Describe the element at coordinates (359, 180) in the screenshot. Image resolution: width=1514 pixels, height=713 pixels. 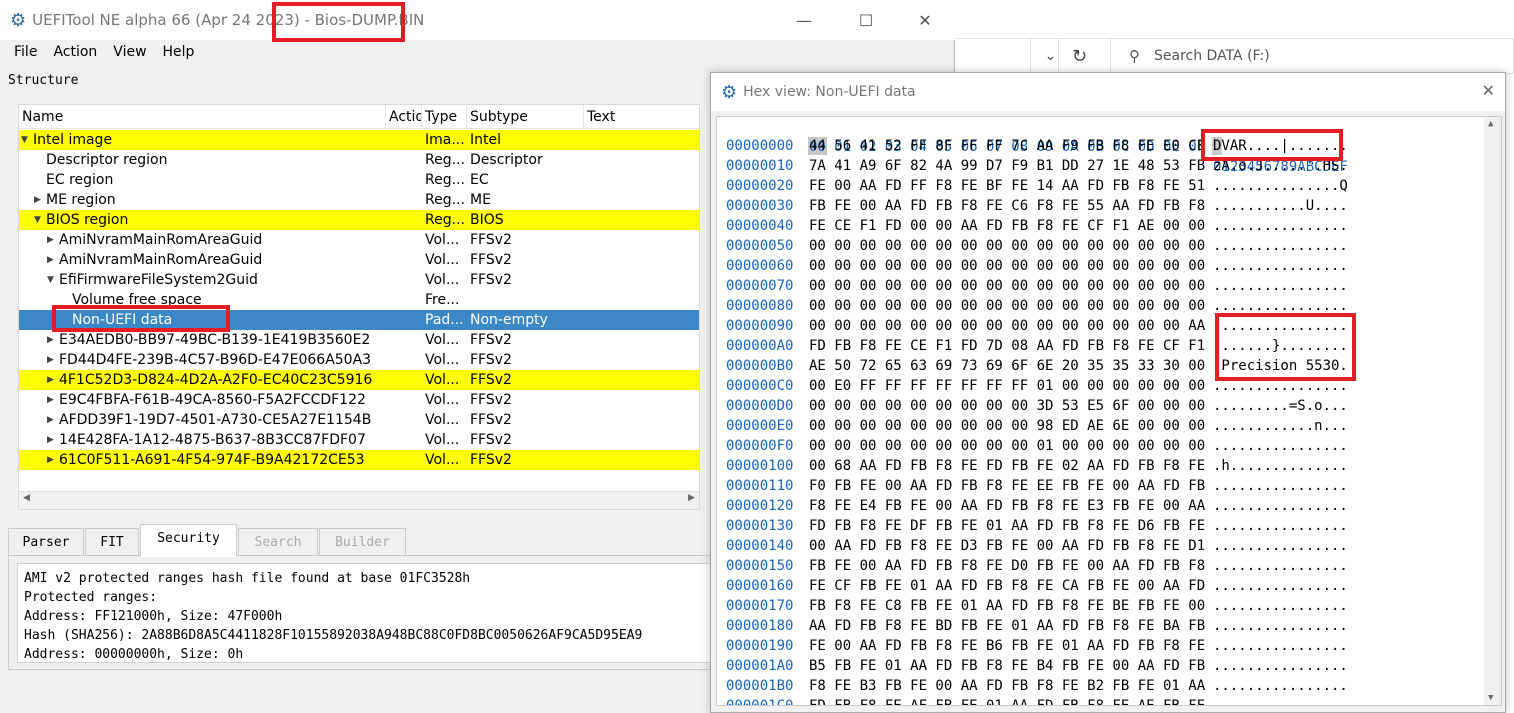
I see `tree-row: EC region Reg... EC` at that location.